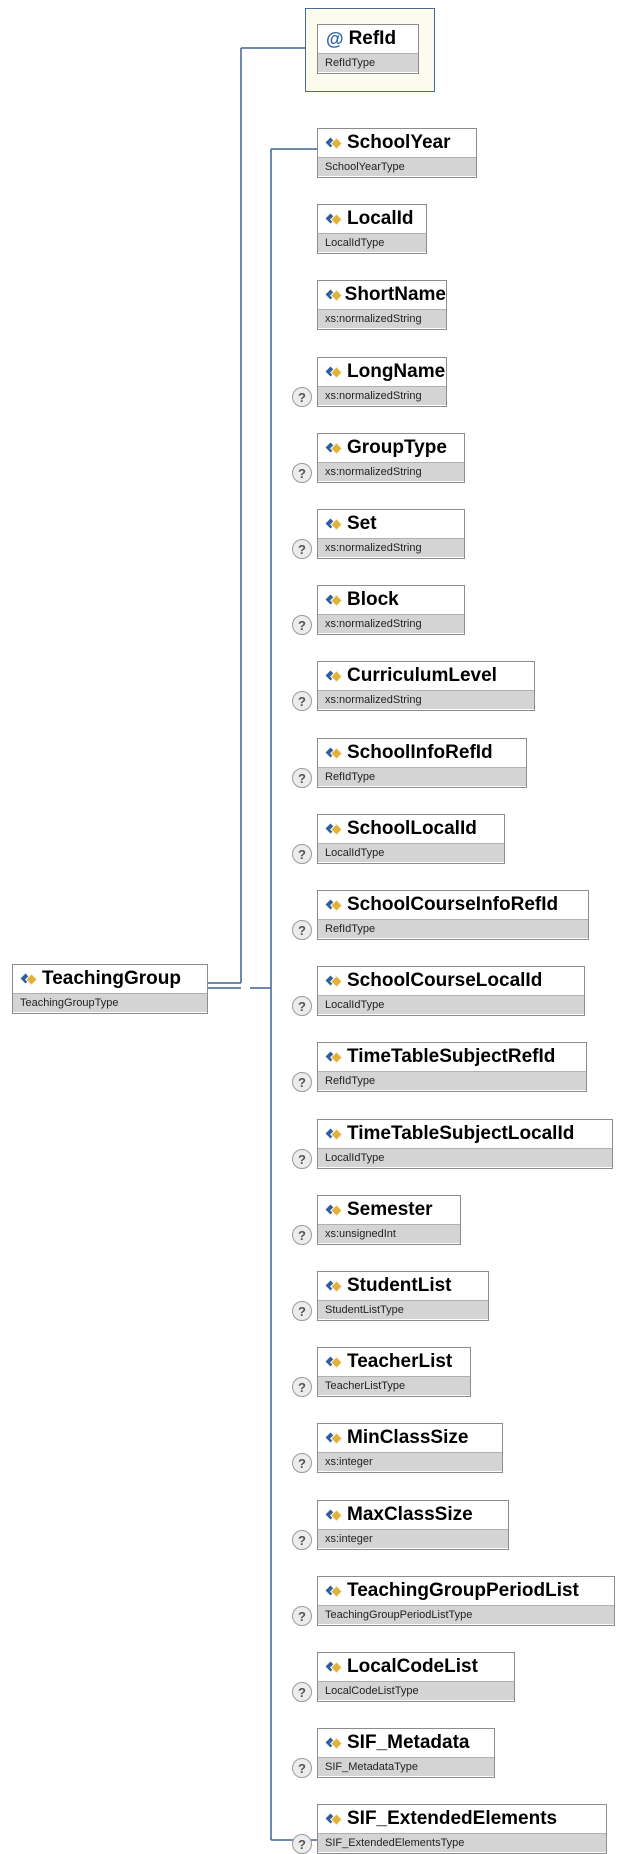 This screenshot has width=618, height=1854. What do you see at coordinates (445, 980) in the screenshot?
I see `element-name: SchoolCourseLocalId` at bounding box center [445, 980].